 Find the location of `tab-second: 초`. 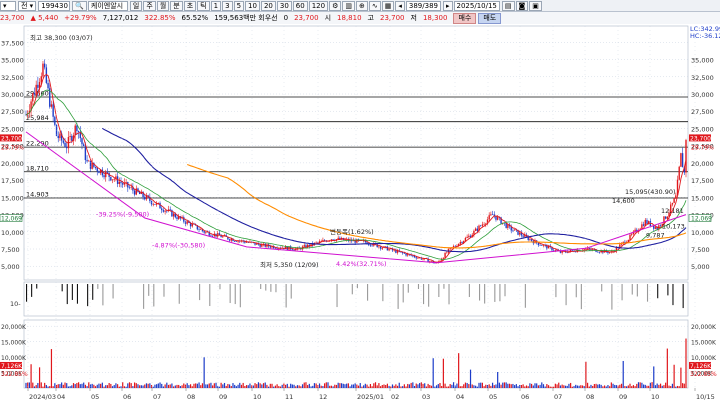

tab-second: 초 is located at coordinates (190, 5).